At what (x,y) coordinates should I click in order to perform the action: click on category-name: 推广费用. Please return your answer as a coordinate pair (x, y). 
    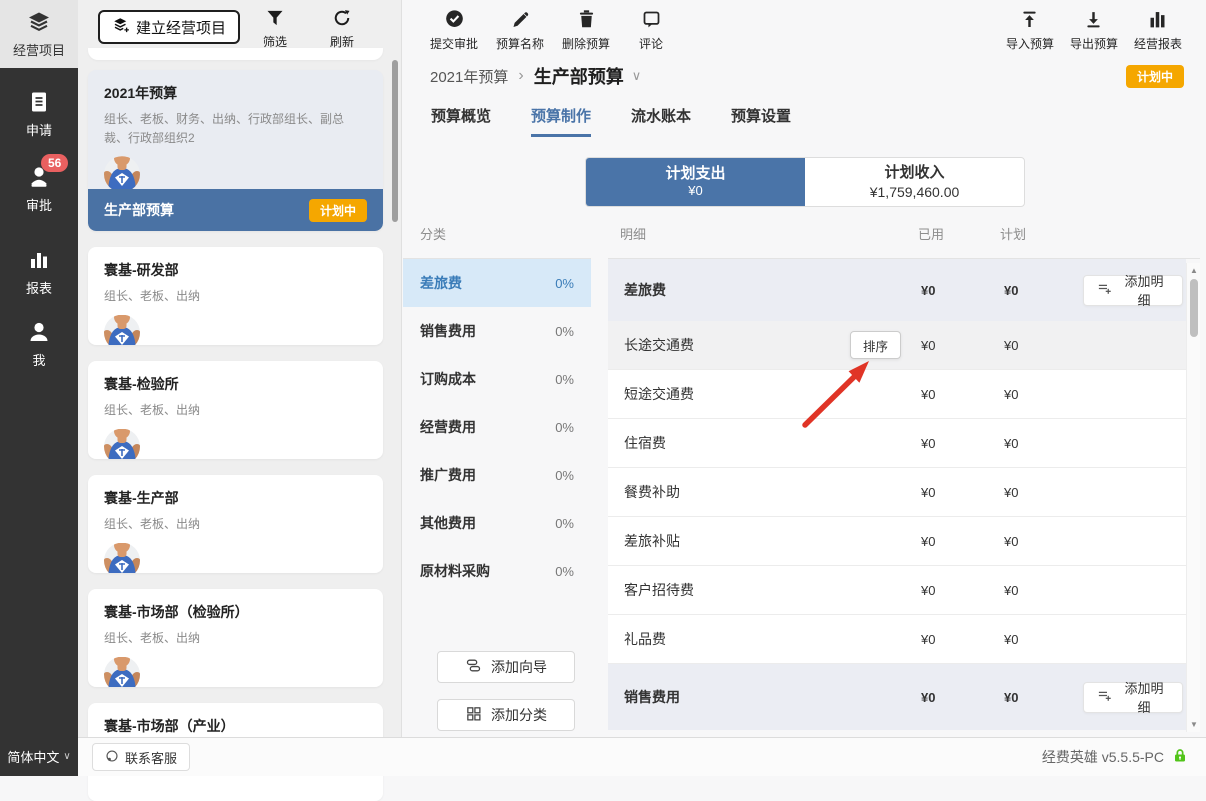
    Looking at the image, I should click on (487, 475).